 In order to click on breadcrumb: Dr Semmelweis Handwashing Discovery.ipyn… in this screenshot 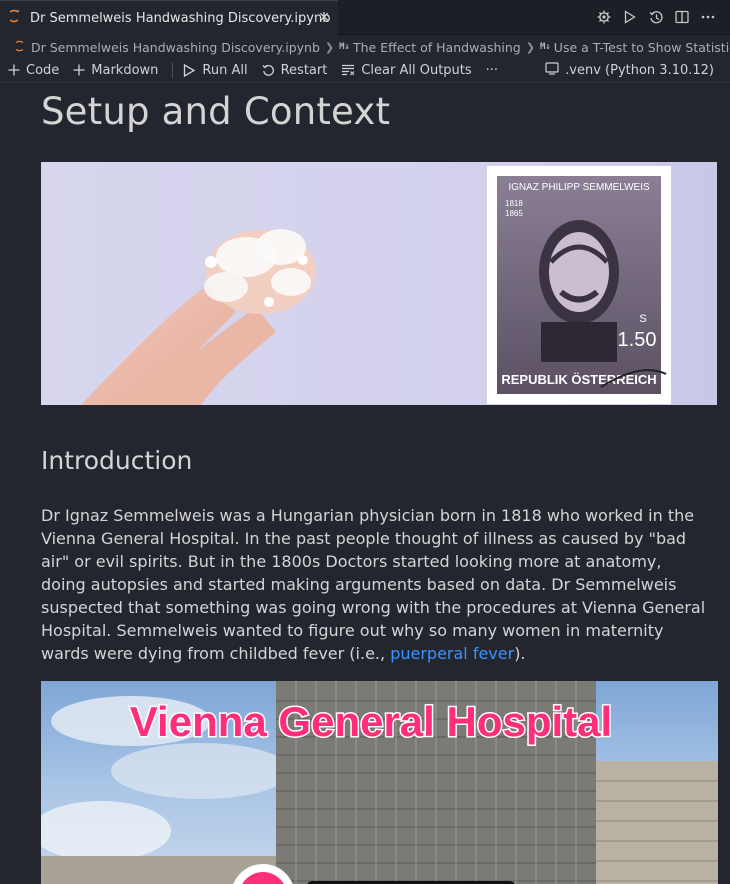, I will do `click(365, 47)`.